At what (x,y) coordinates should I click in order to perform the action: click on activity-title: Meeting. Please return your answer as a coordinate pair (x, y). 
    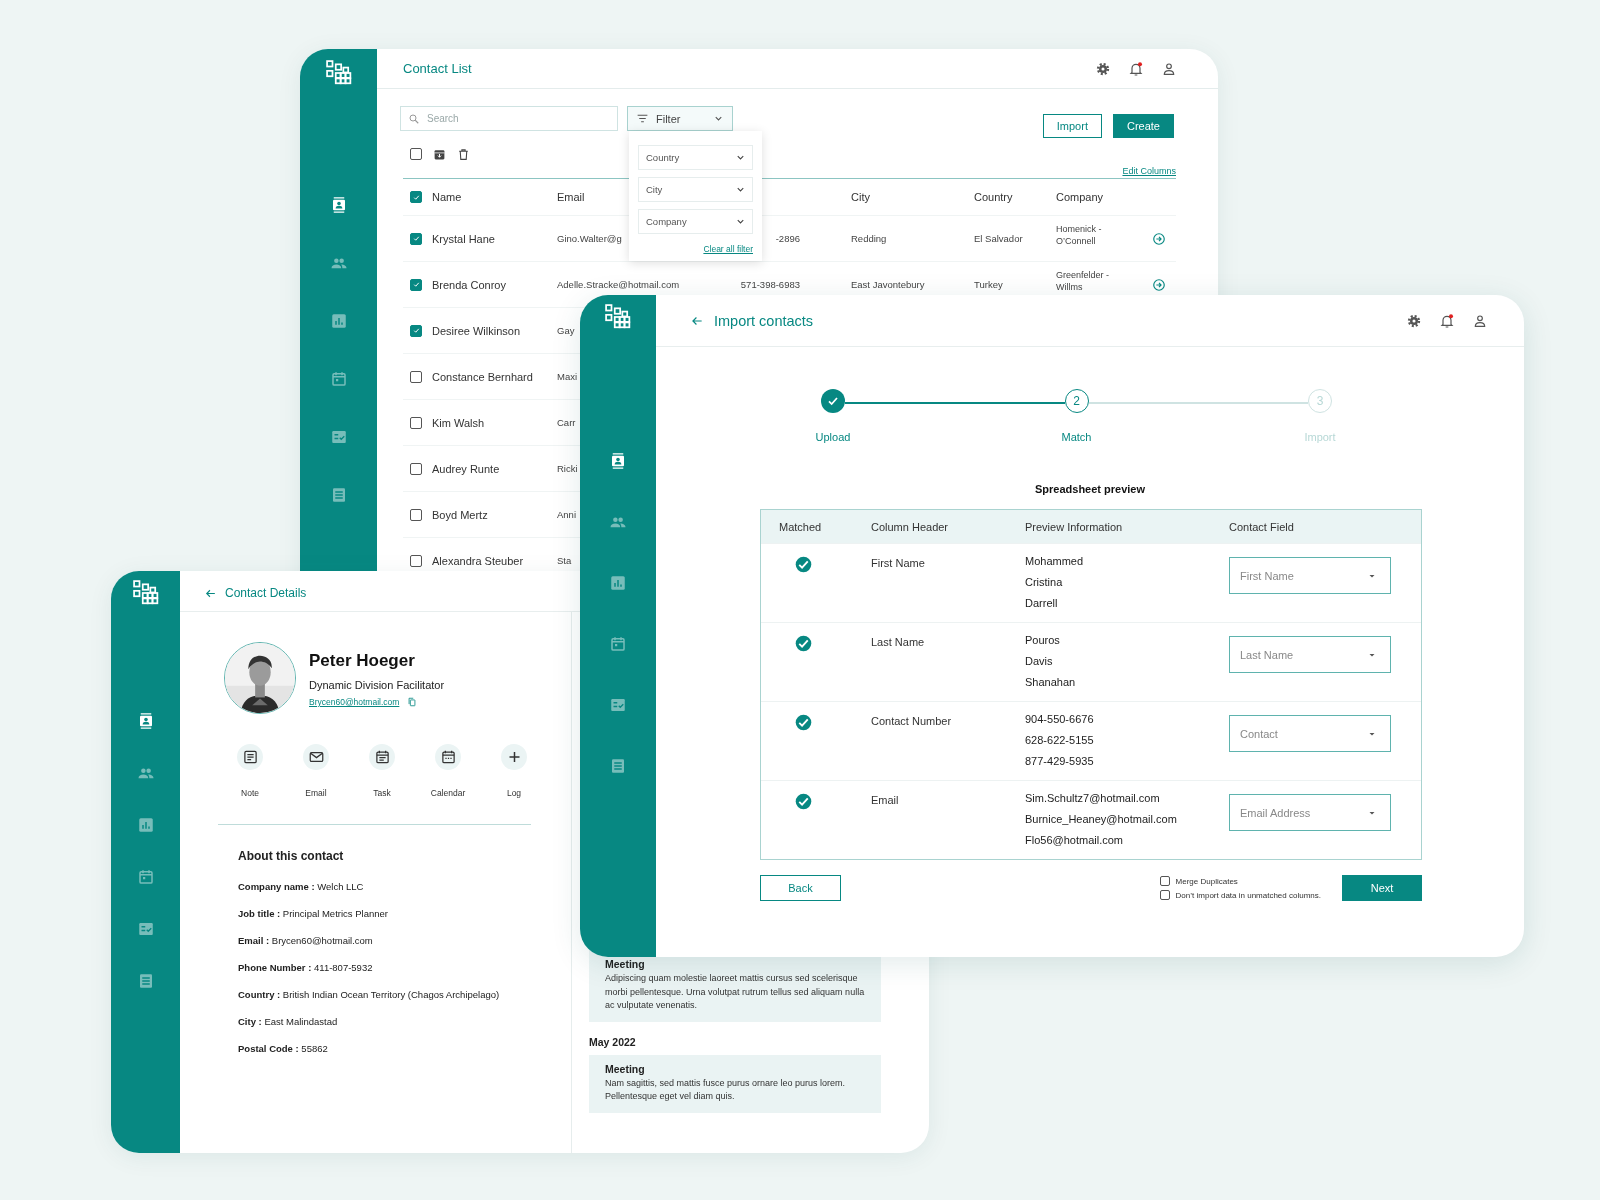
    Looking at the image, I should click on (625, 964).